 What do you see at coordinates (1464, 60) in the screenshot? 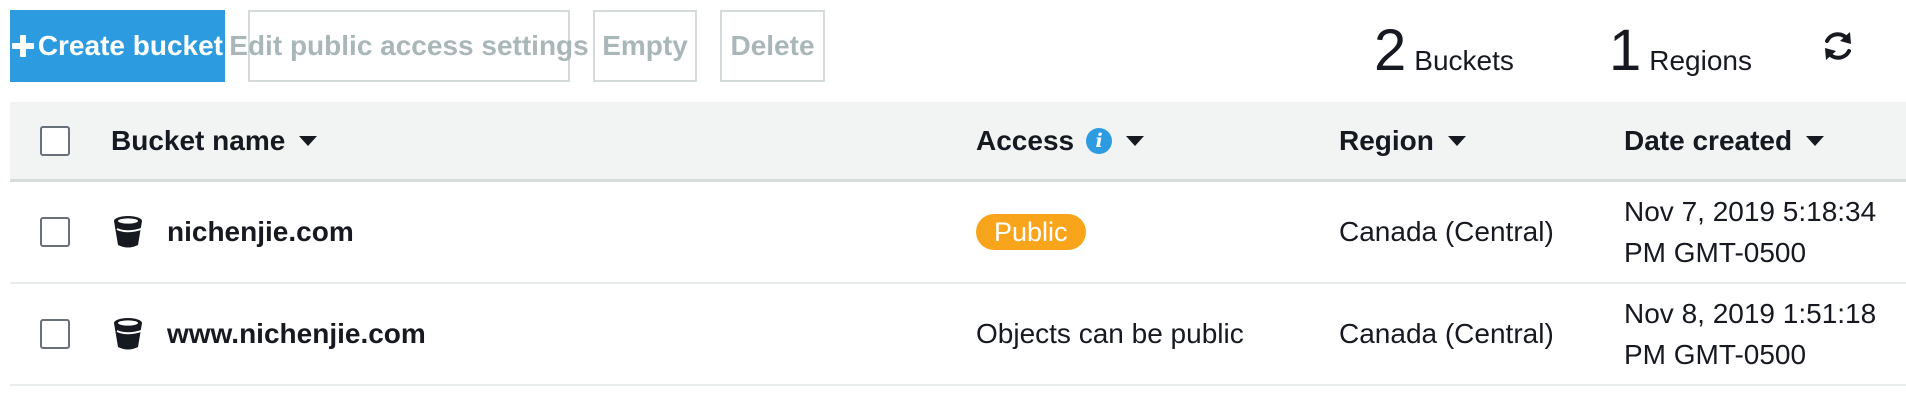
I see `buckets-label: Buckets` at bounding box center [1464, 60].